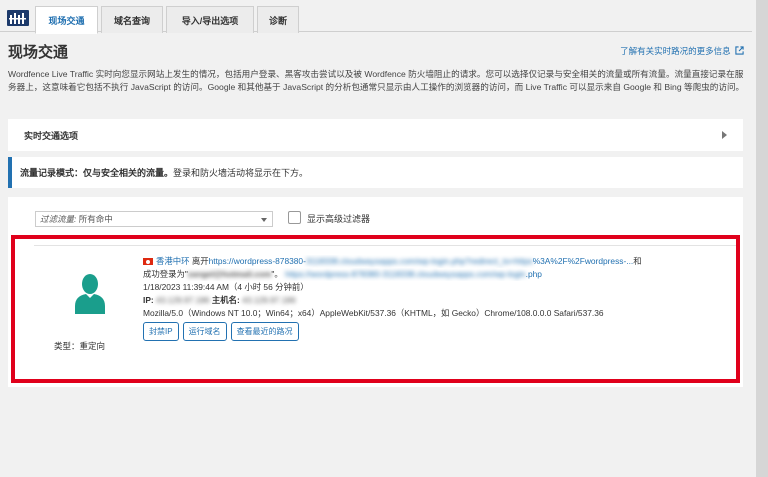 This screenshot has width=768, height=477. Describe the element at coordinates (375, 135) in the screenshot. I see `live-traffic-options-toggle: 实时交通选项` at that location.